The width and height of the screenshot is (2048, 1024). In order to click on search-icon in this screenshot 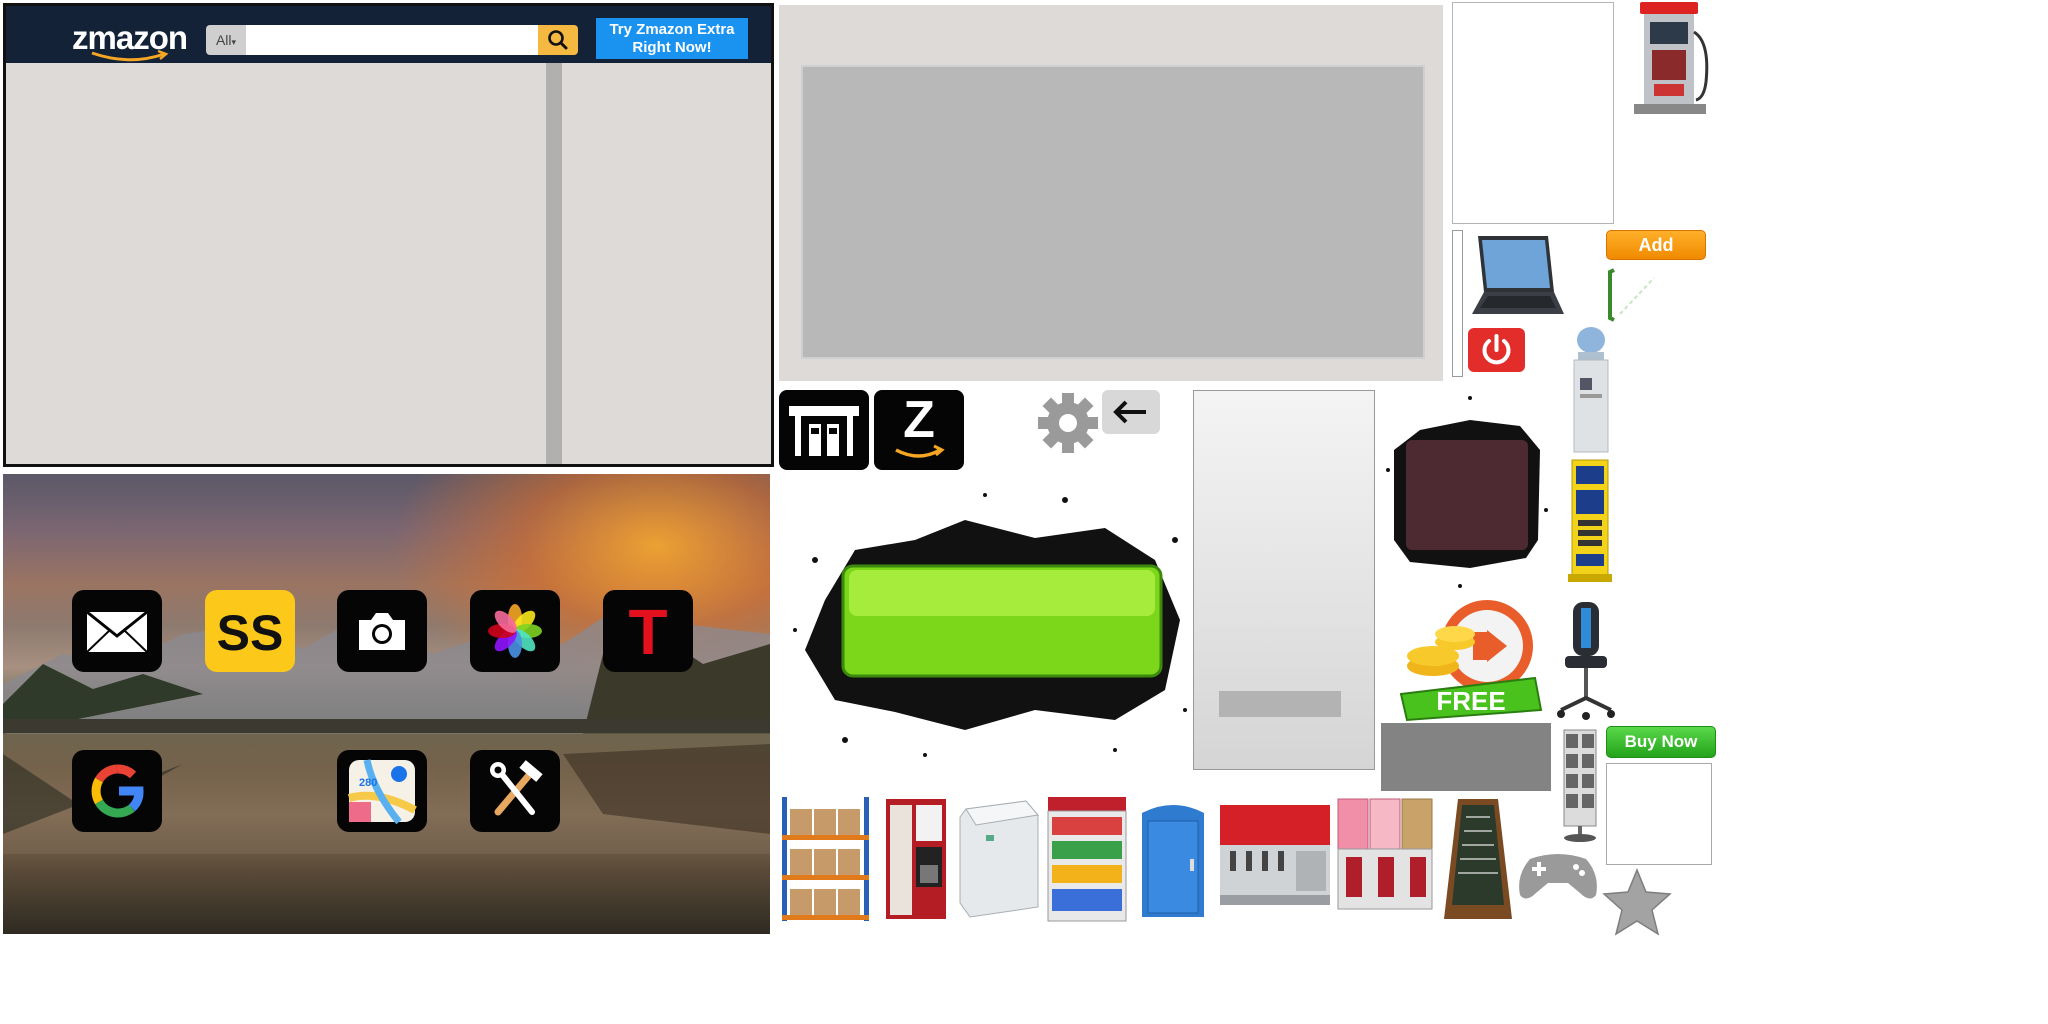, I will do `click(558, 40)`.